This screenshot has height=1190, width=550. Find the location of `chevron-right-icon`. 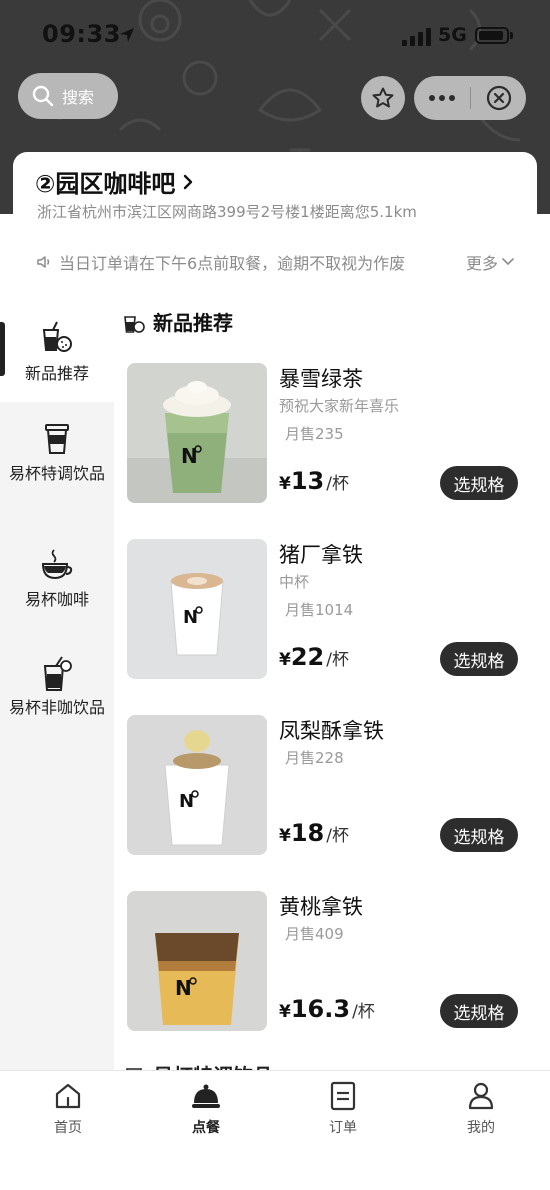

chevron-right-icon is located at coordinates (188, 181).